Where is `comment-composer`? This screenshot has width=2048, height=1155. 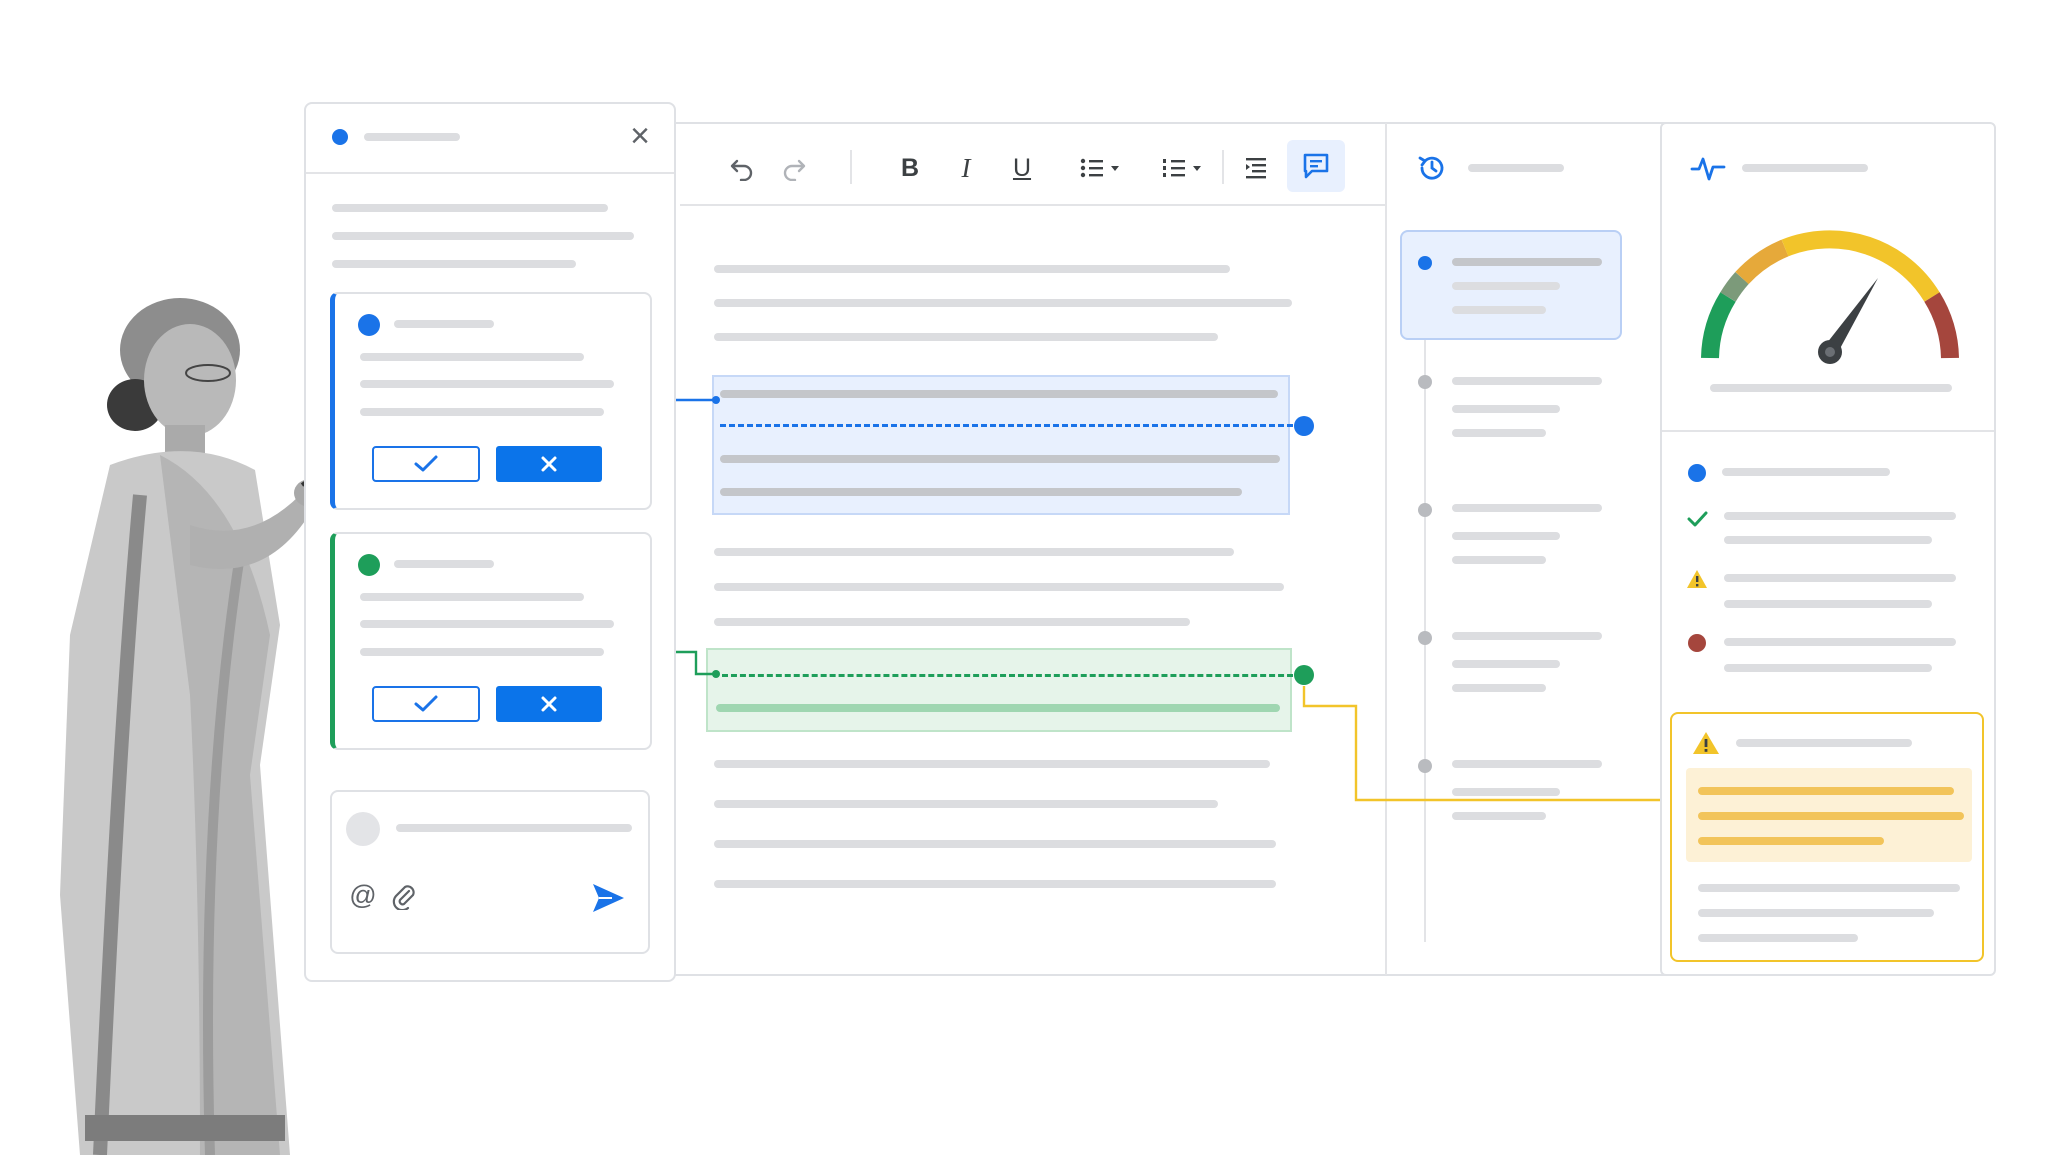 comment-composer is located at coordinates (490, 872).